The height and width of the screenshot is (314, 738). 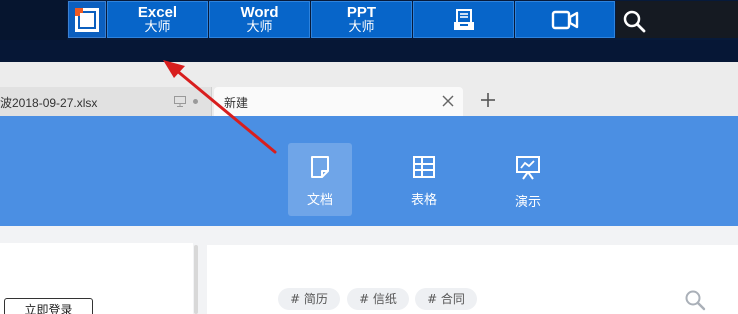 I want to click on annotation-arrow, so click(x=220, y=107).